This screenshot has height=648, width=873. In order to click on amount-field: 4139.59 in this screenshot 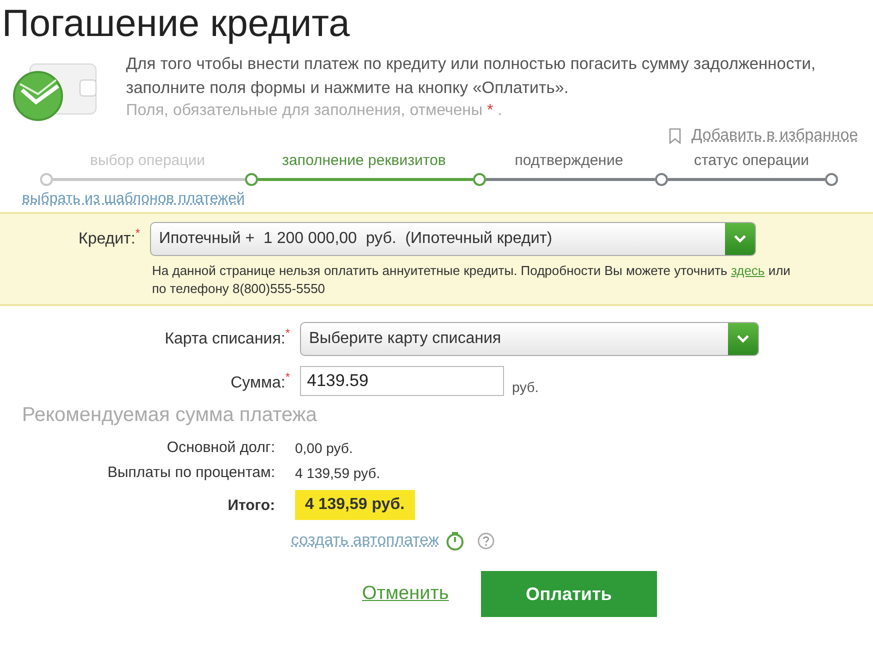, I will do `click(402, 381)`.